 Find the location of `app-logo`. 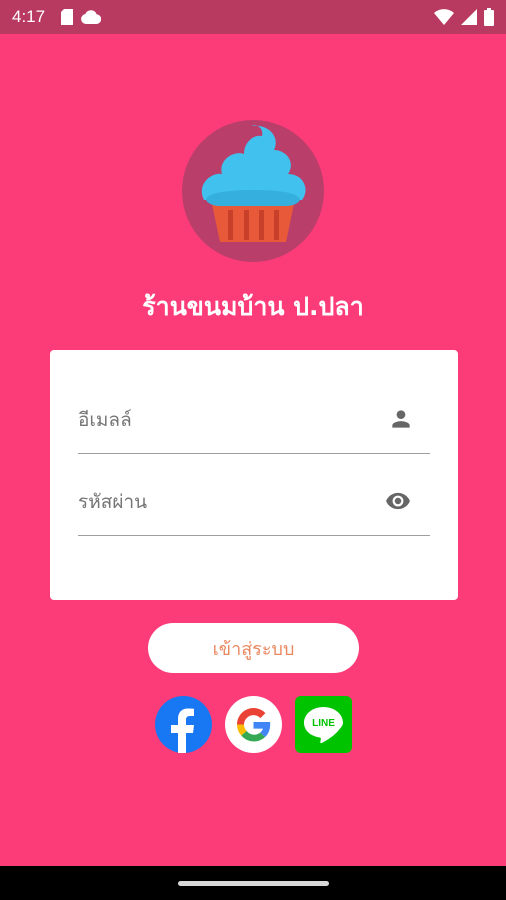

app-logo is located at coordinates (253, 191).